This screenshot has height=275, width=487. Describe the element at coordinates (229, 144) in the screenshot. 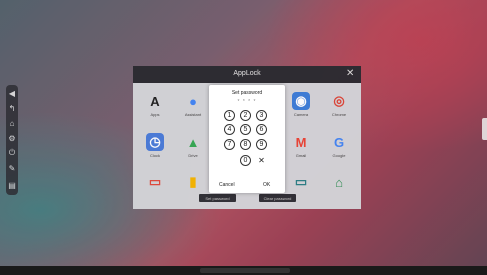

I see `key-7: 7` at that location.